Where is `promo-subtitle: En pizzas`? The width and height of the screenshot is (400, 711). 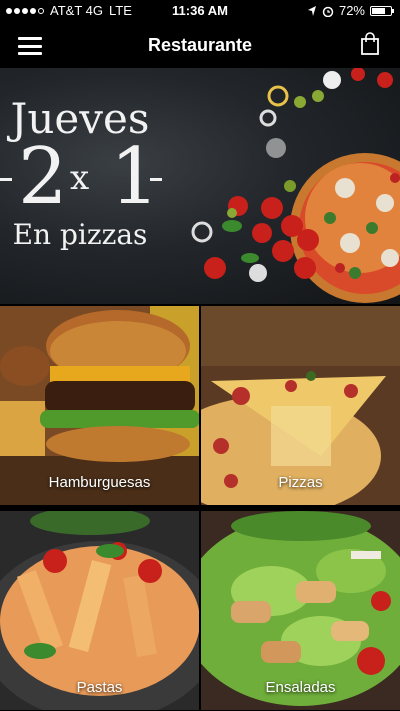
promo-subtitle: En pizzas is located at coordinates (80, 234).